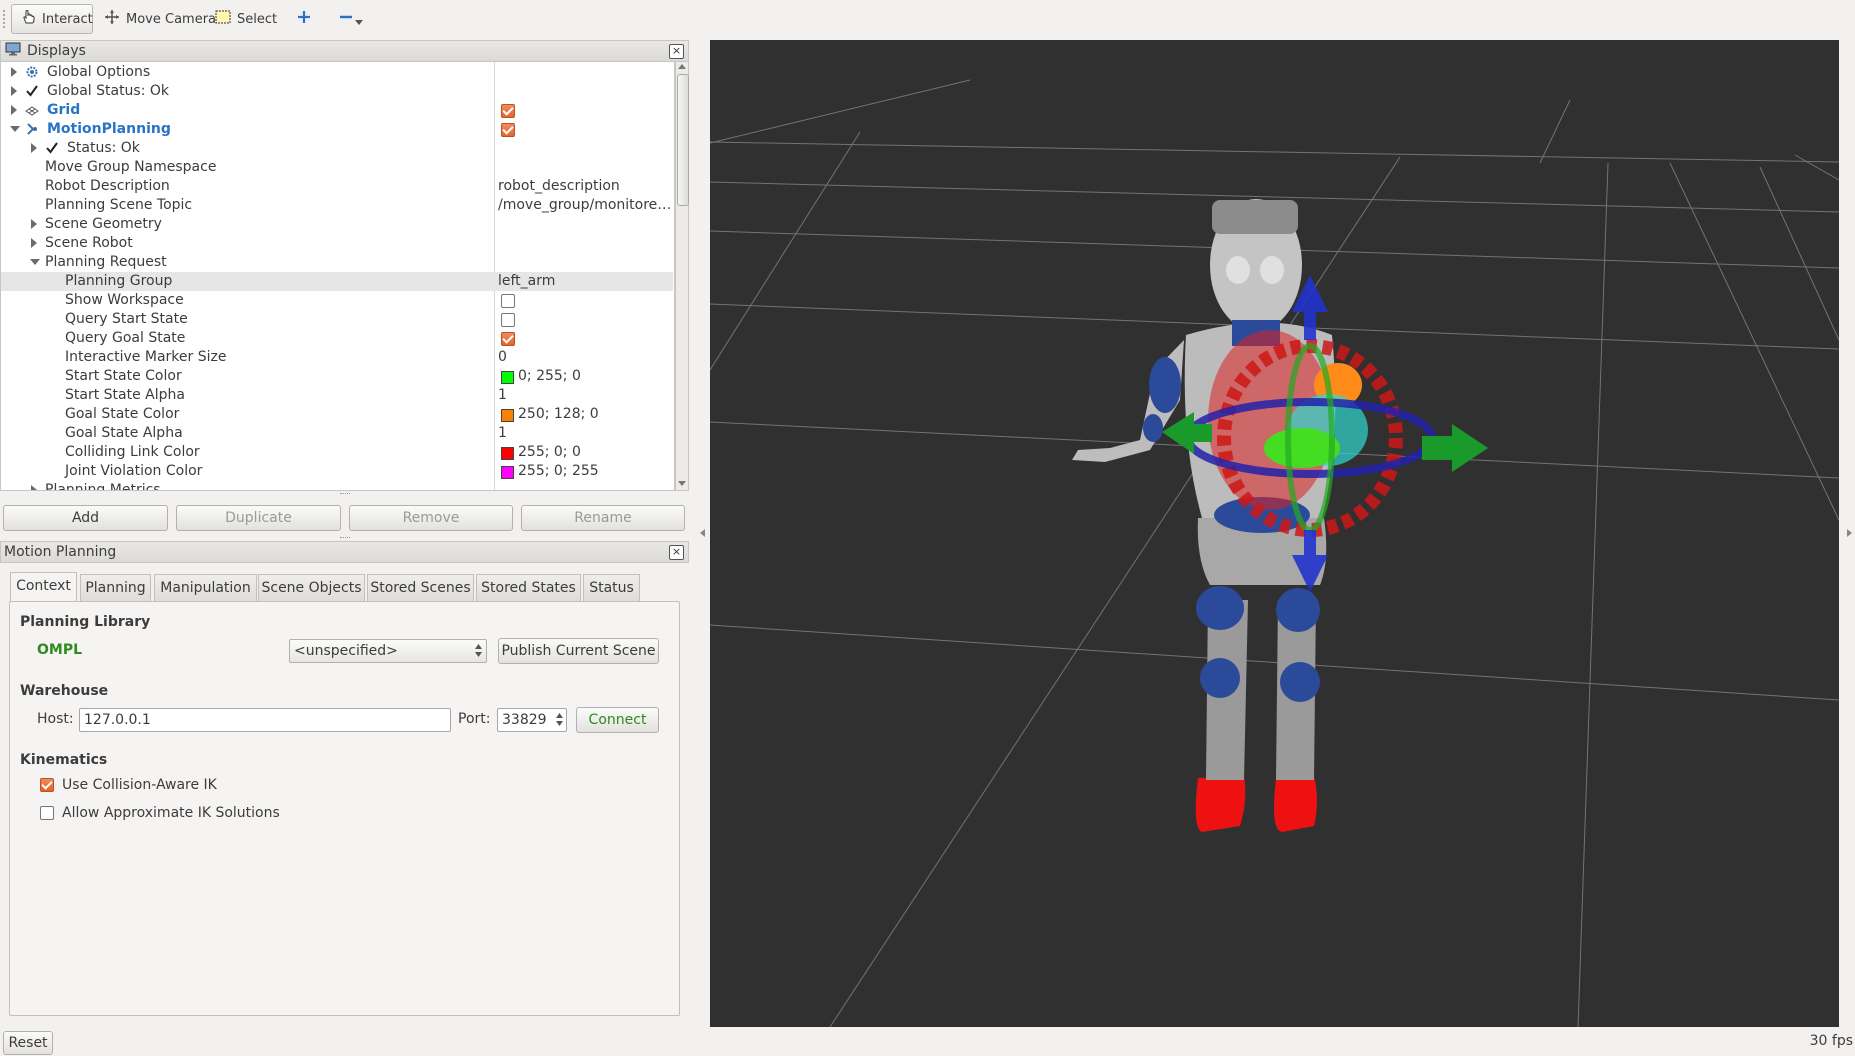 The image size is (1855, 1056). What do you see at coordinates (559, 723) in the screenshot?
I see `spin-arrows-icon` at bounding box center [559, 723].